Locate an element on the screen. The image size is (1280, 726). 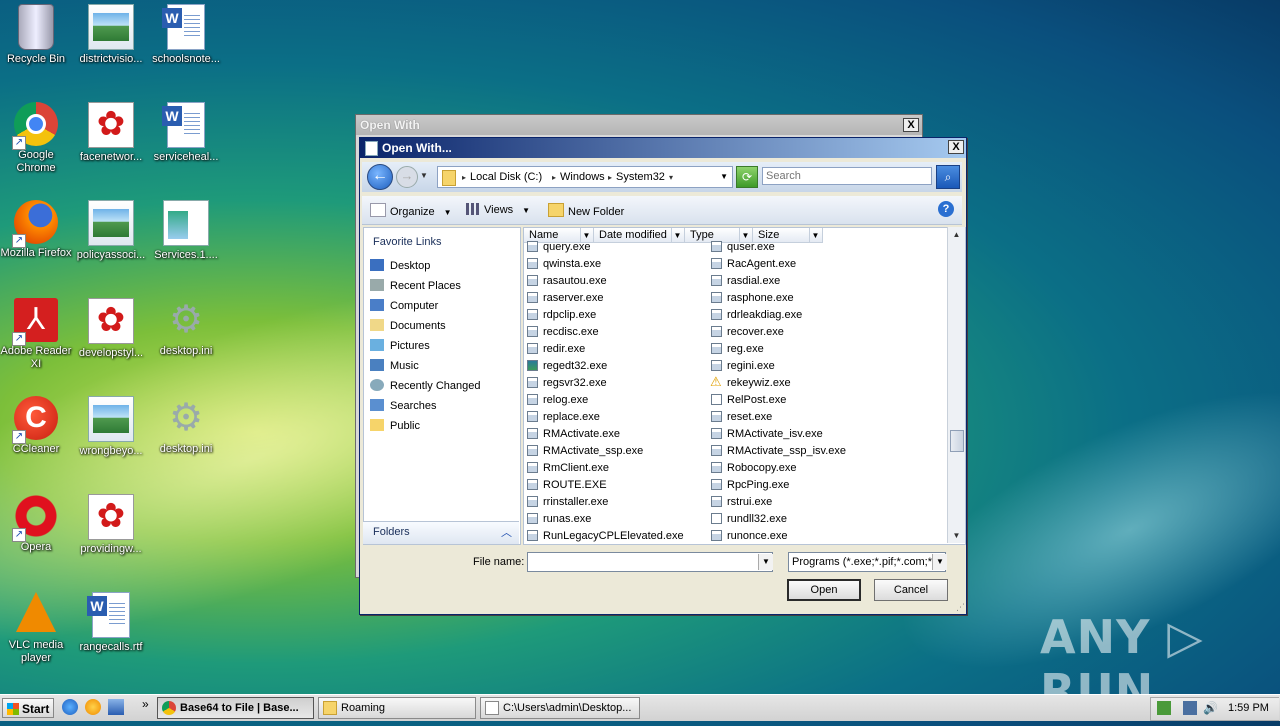
file-type-filter-select: Programs (*.exe;*.pif;*.com;*.bat;*.cmd) is located at coordinates (867, 562).